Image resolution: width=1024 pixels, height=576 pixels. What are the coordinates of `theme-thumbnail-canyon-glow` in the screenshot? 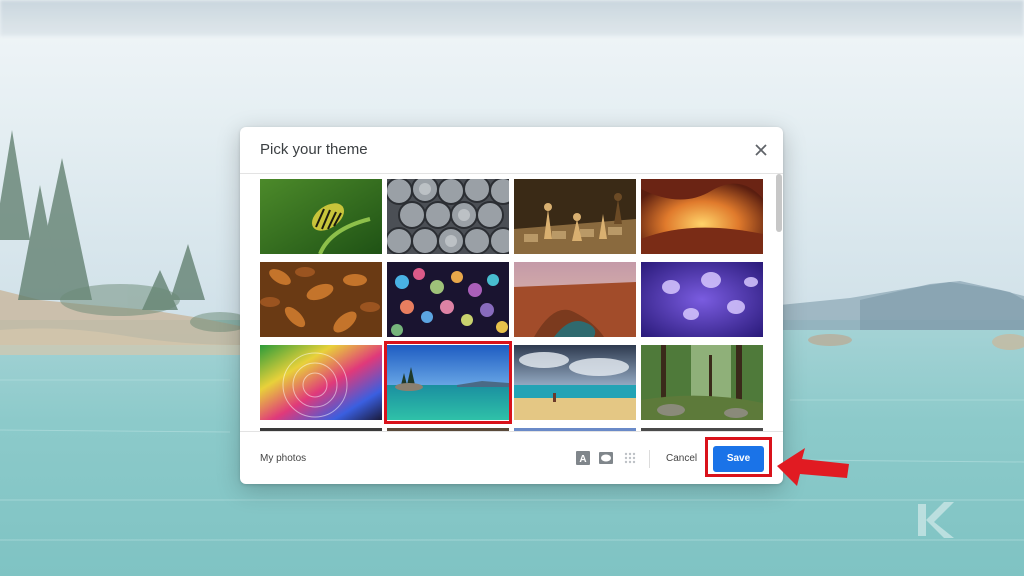 It's located at (702, 216).